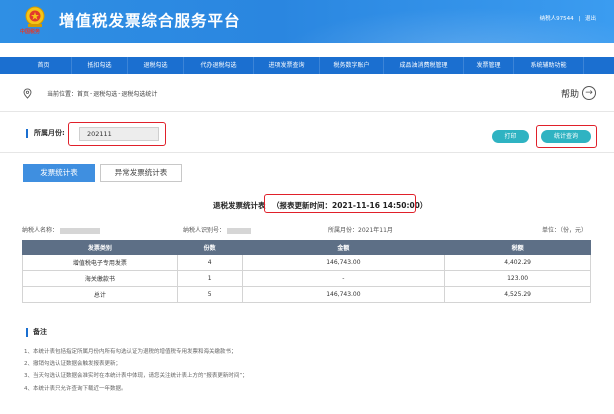  I want to click on month-label: 所属月份:, so click(45, 133).